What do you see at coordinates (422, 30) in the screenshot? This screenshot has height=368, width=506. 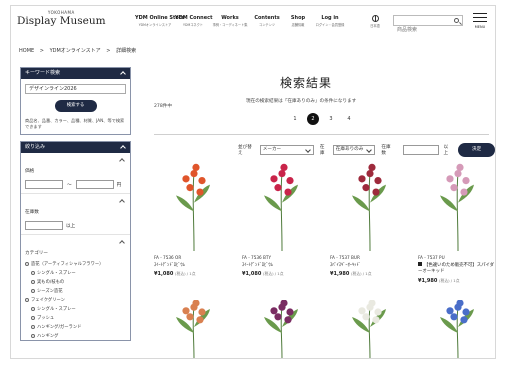 I see `header-search-input` at bounding box center [422, 30].